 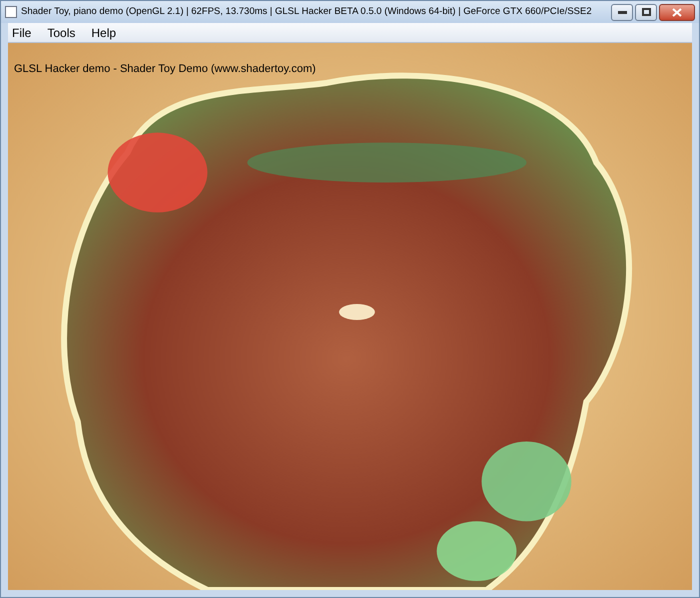 I want to click on menu-item: Help, so click(x=103, y=33).